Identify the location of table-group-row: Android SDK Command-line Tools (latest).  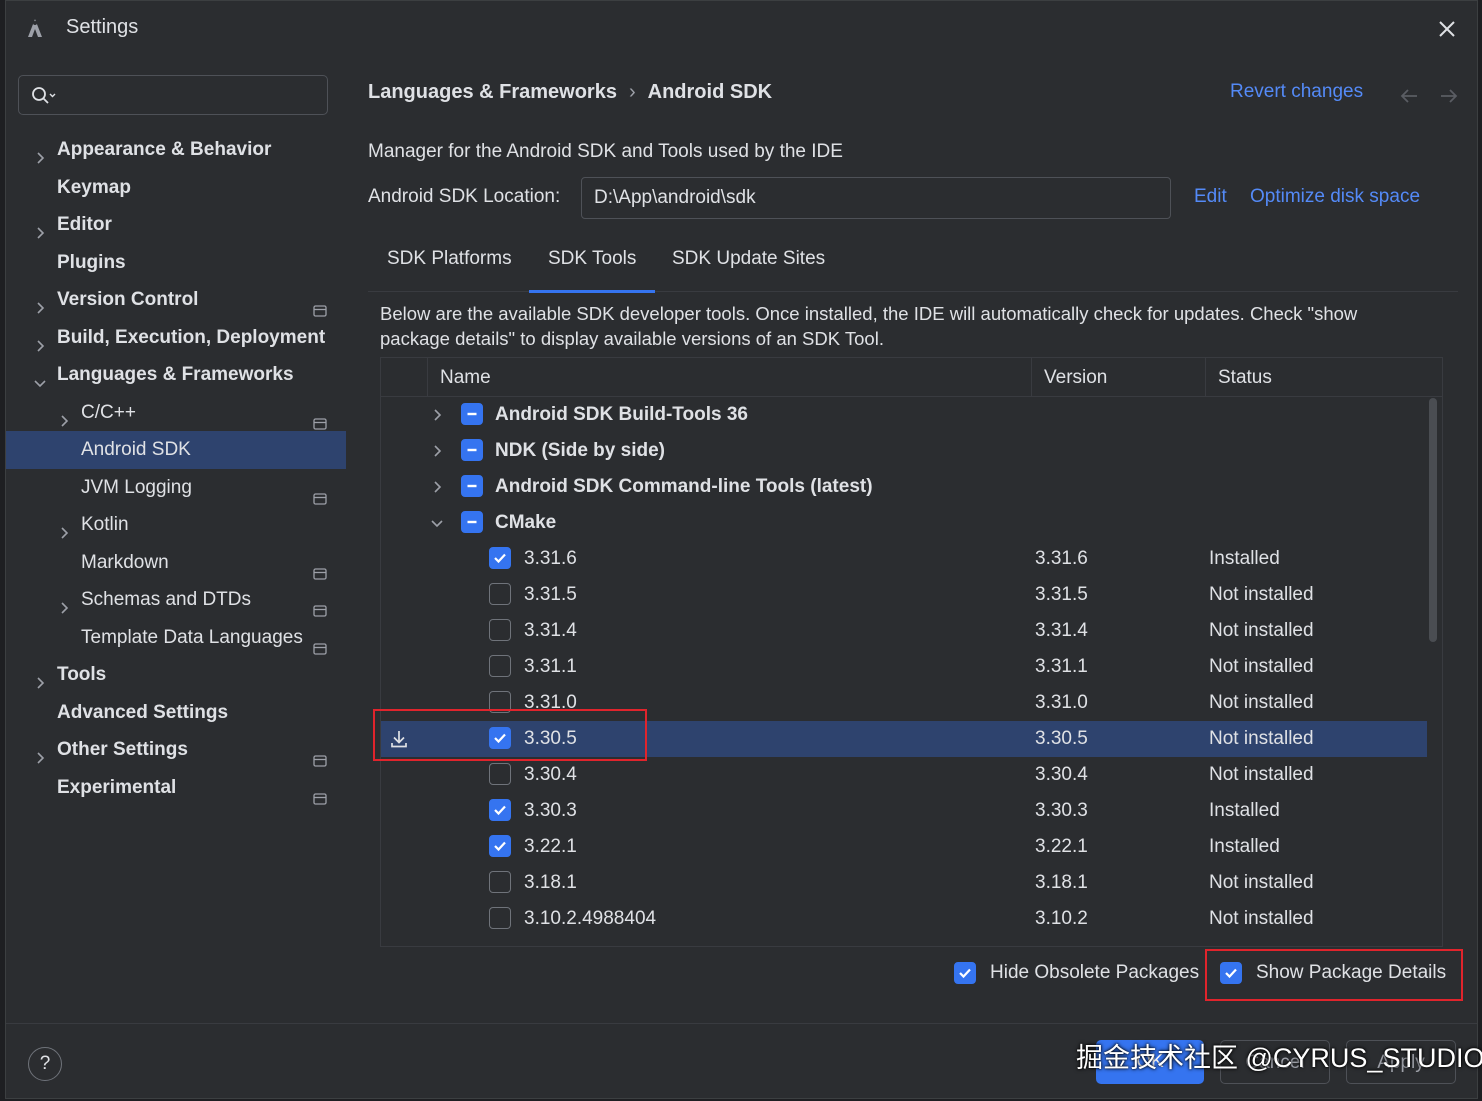
(904, 487).